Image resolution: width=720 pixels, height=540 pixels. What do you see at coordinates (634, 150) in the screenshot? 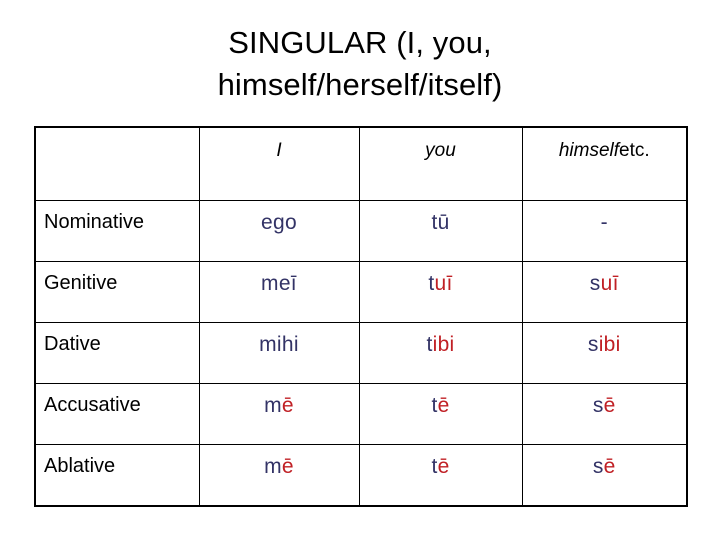
I see `header-third-person-suffix: etc.` at bounding box center [634, 150].